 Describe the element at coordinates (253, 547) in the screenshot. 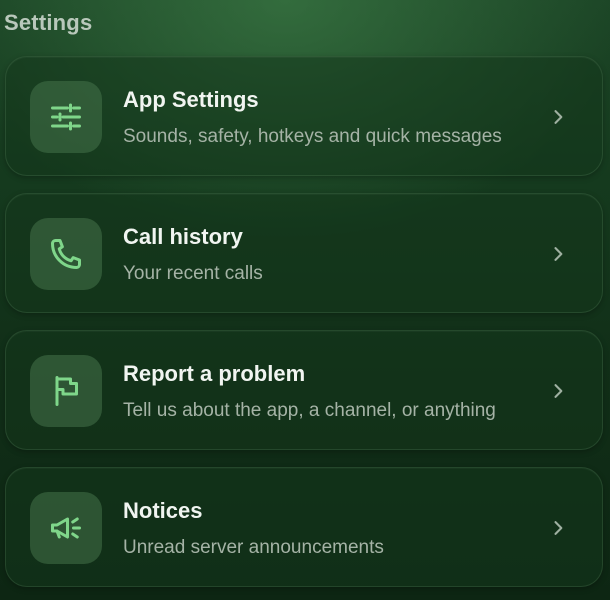

I see `settings-item-subtitle: Unread server announcements` at that location.